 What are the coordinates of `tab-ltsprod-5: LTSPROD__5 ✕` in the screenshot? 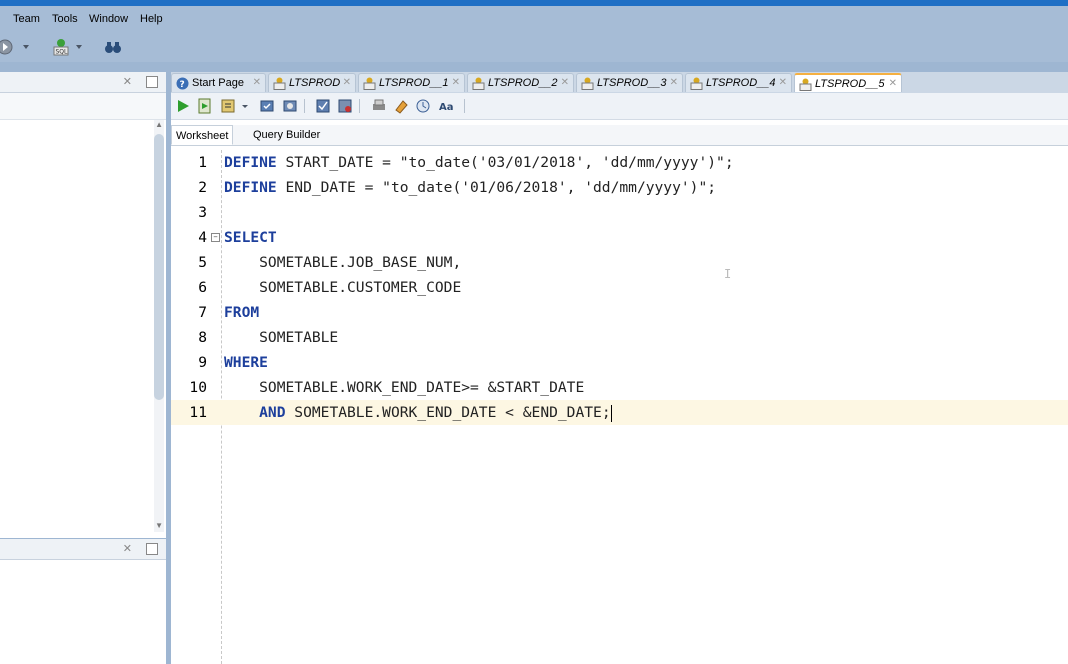 It's located at (848, 82).